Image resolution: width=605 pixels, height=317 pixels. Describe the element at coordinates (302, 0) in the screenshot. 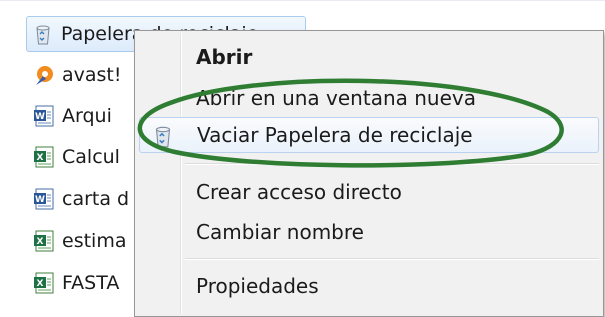

I see `top-divider` at that location.